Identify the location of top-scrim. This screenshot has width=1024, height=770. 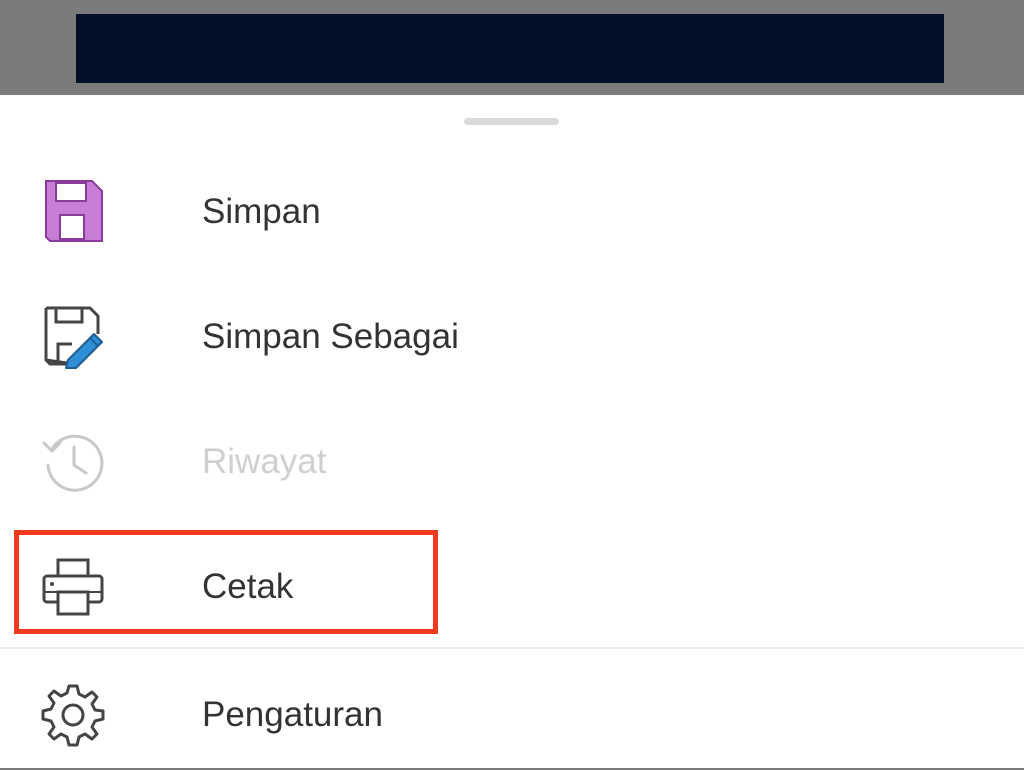
(512, 47).